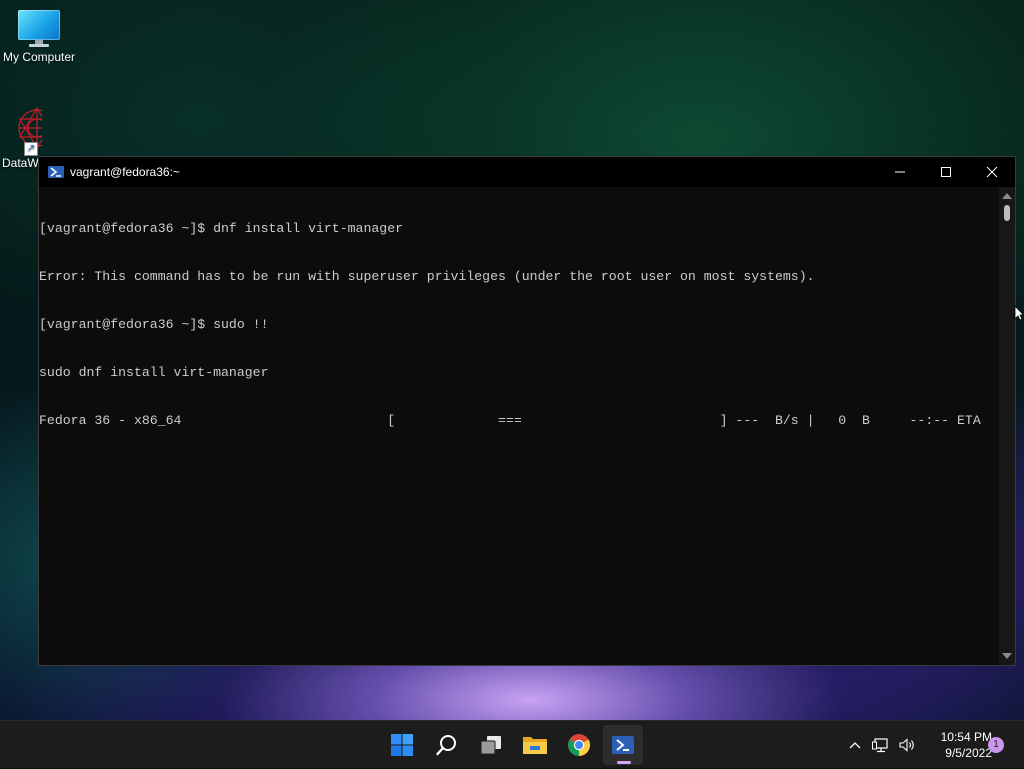 This screenshot has width=1024, height=769. What do you see at coordinates (39, 57) in the screenshot?
I see `desktop-icon-label: My Computer` at bounding box center [39, 57].